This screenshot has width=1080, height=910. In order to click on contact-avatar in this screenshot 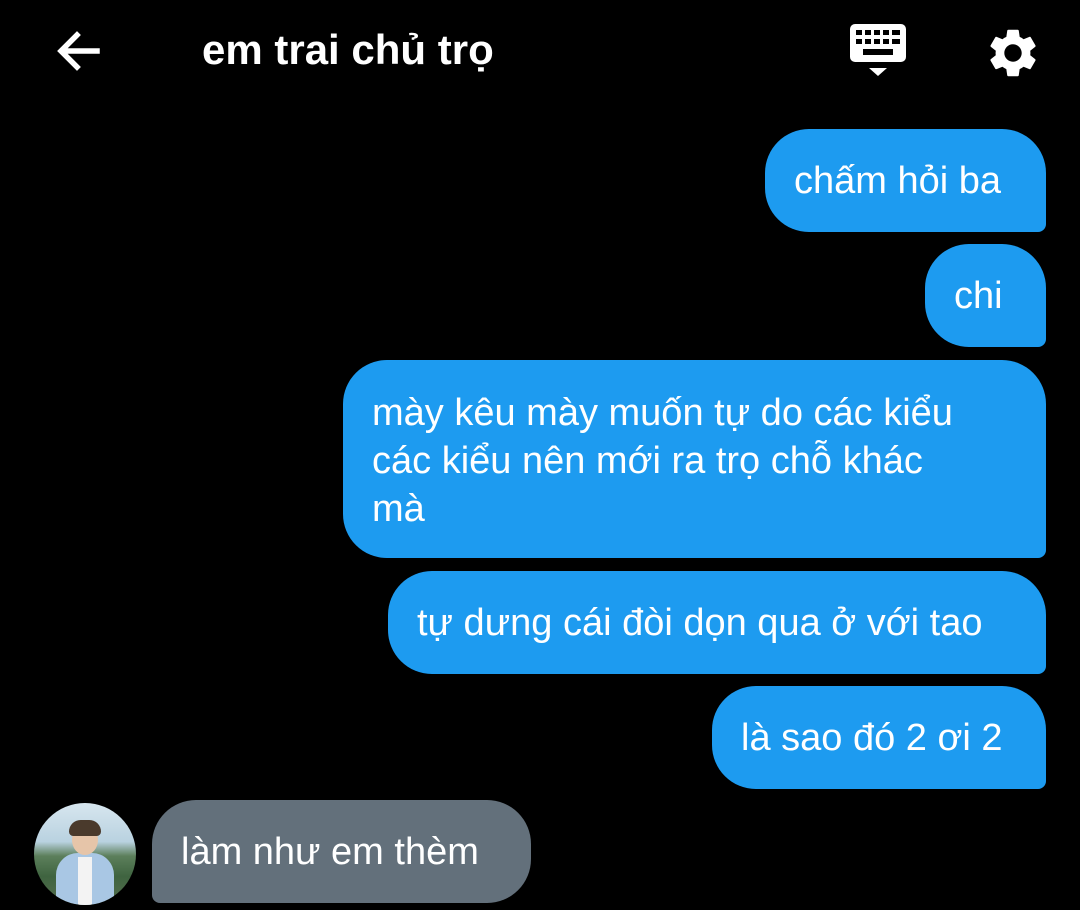, I will do `click(85, 854)`.